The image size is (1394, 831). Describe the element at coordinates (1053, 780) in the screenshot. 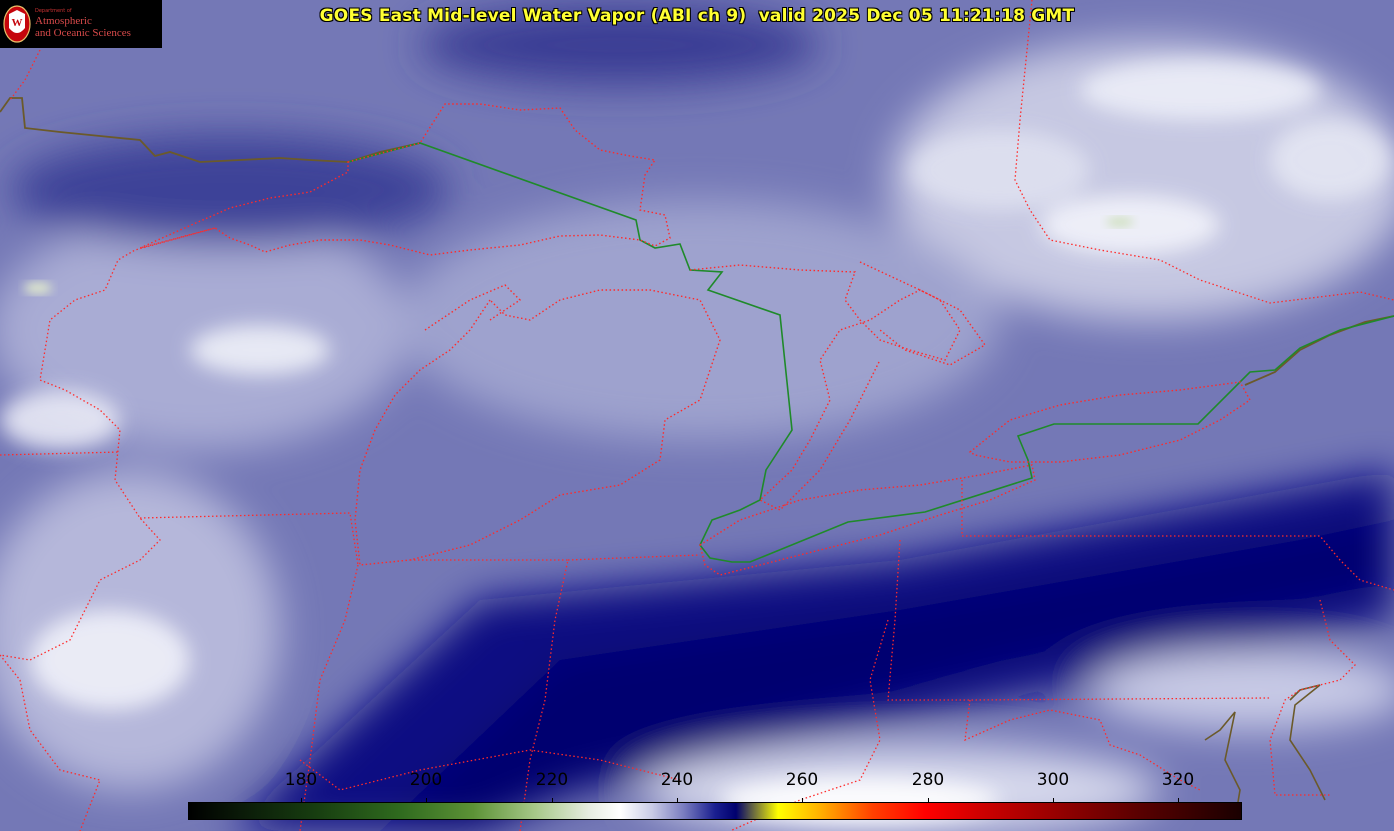

I see `colorbar-tick-label: 300` at that location.